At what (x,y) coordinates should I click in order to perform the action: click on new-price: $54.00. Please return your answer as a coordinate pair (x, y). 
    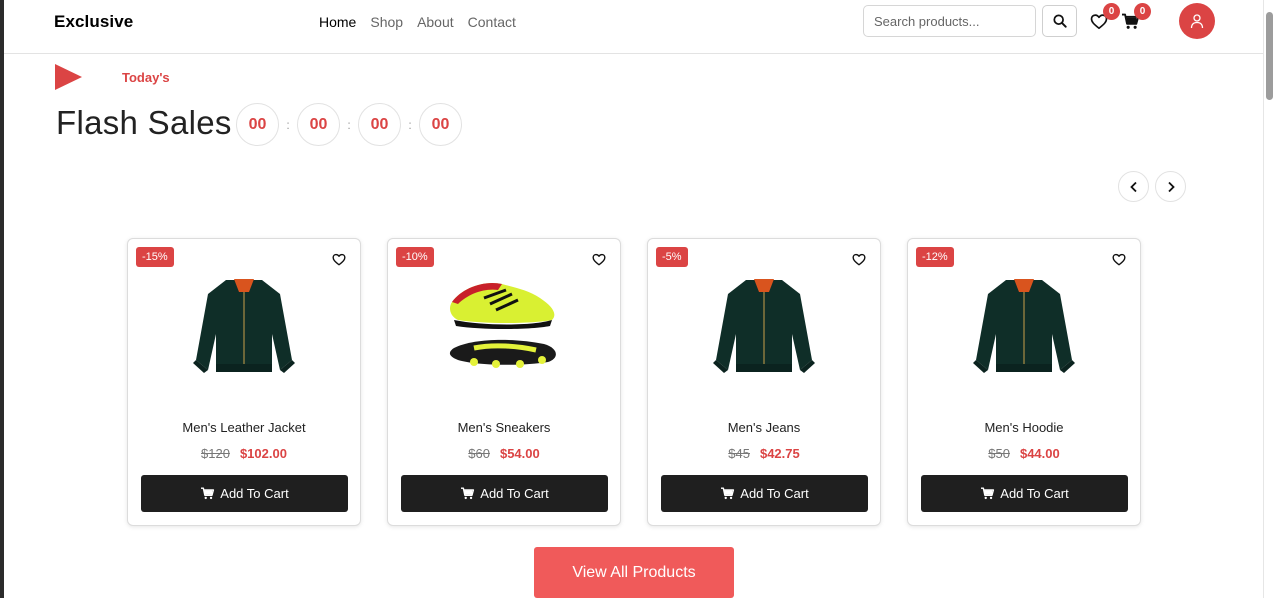
    Looking at the image, I should click on (519, 453).